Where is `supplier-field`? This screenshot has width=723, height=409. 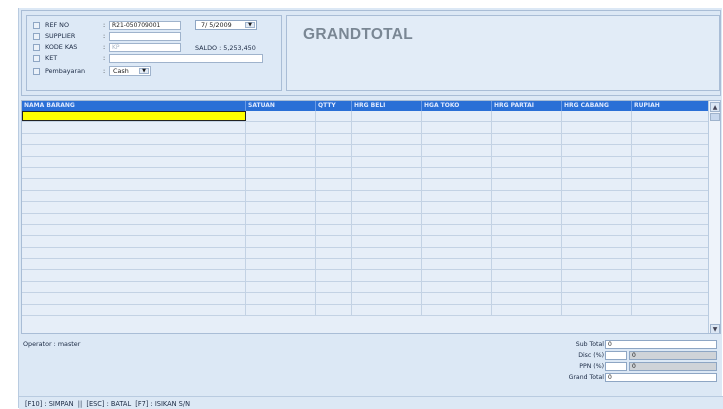
supplier-field is located at coordinates (145, 36).